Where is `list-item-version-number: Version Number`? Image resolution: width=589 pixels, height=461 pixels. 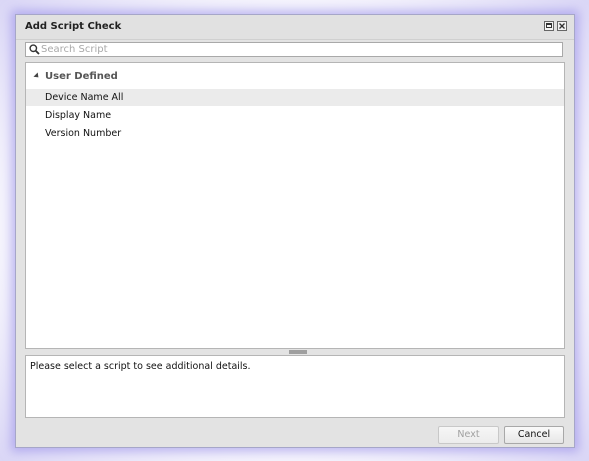
list-item-version-number: Version Number is located at coordinates (295, 133).